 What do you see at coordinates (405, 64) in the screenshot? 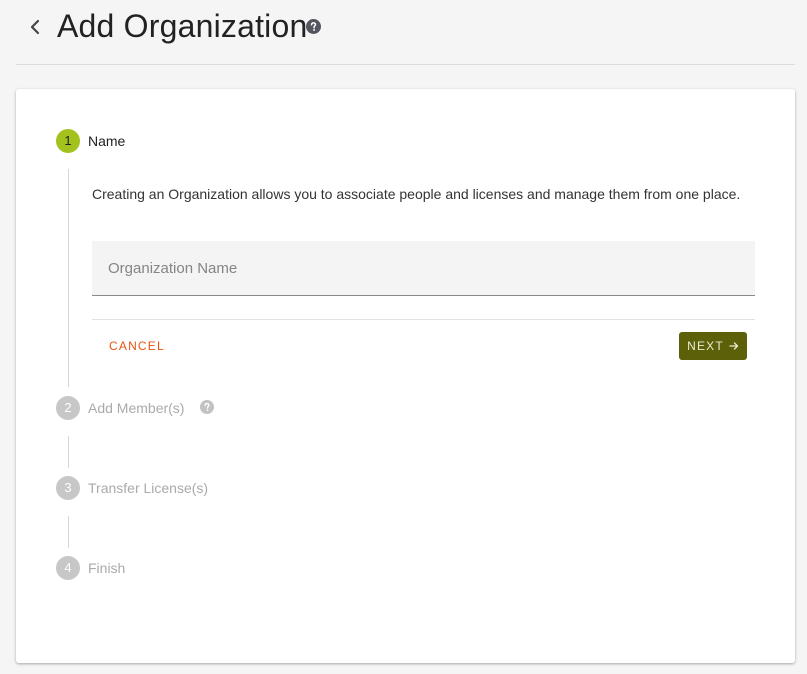
I see `header-divider` at bounding box center [405, 64].